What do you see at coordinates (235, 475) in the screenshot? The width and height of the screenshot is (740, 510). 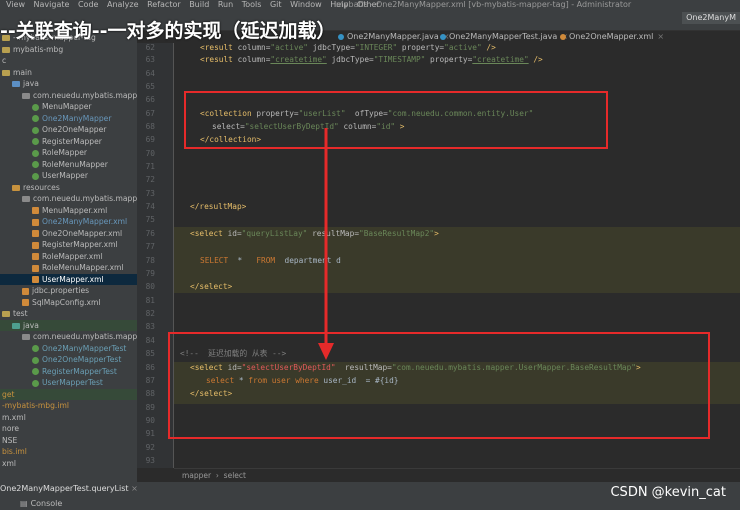 I see `breadcrumb-item: select` at bounding box center [235, 475].